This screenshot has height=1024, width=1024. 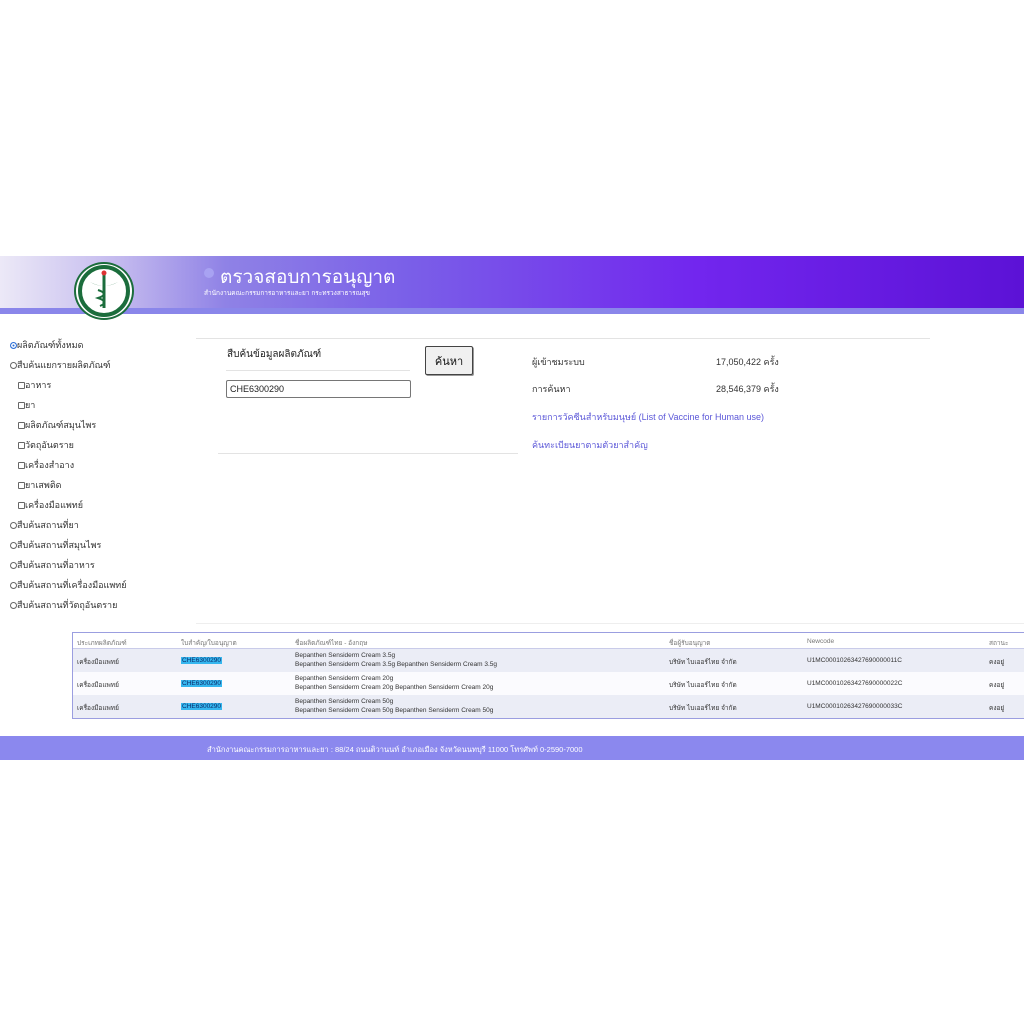 I want to click on search-panel-divider, so click(x=368, y=453).